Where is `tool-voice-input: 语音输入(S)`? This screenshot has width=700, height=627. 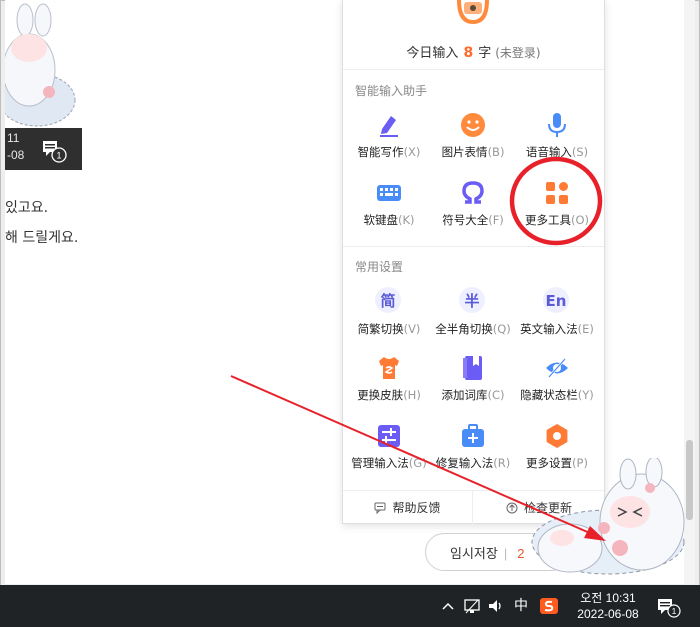
tool-voice-input: 语音输入(S) is located at coordinates (557, 142).